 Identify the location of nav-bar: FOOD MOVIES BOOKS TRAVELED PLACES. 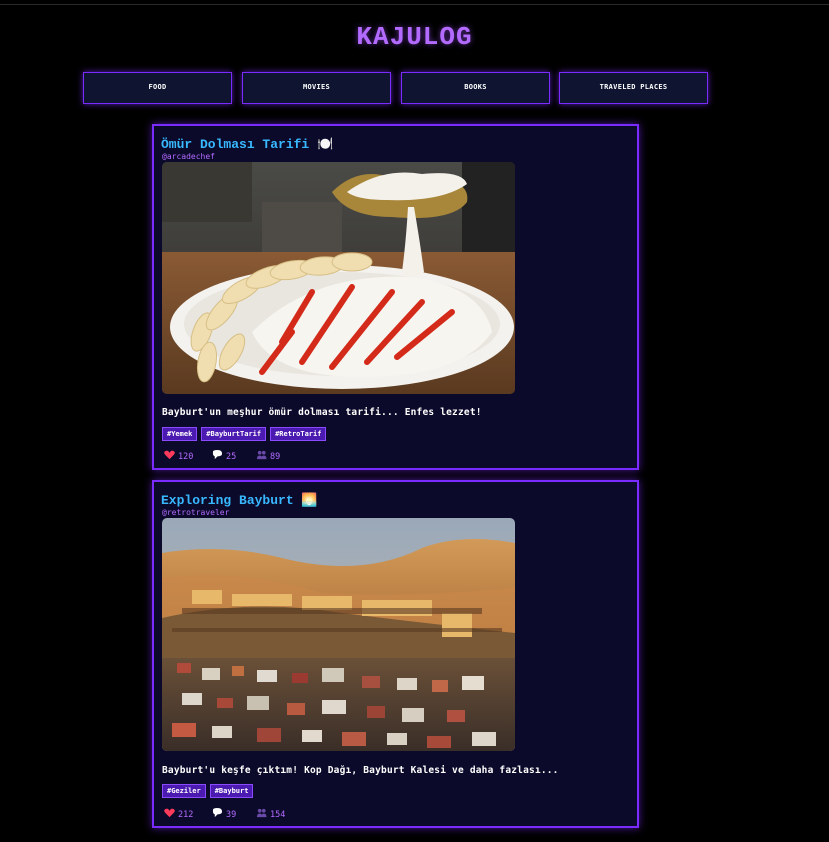
(396, 88).